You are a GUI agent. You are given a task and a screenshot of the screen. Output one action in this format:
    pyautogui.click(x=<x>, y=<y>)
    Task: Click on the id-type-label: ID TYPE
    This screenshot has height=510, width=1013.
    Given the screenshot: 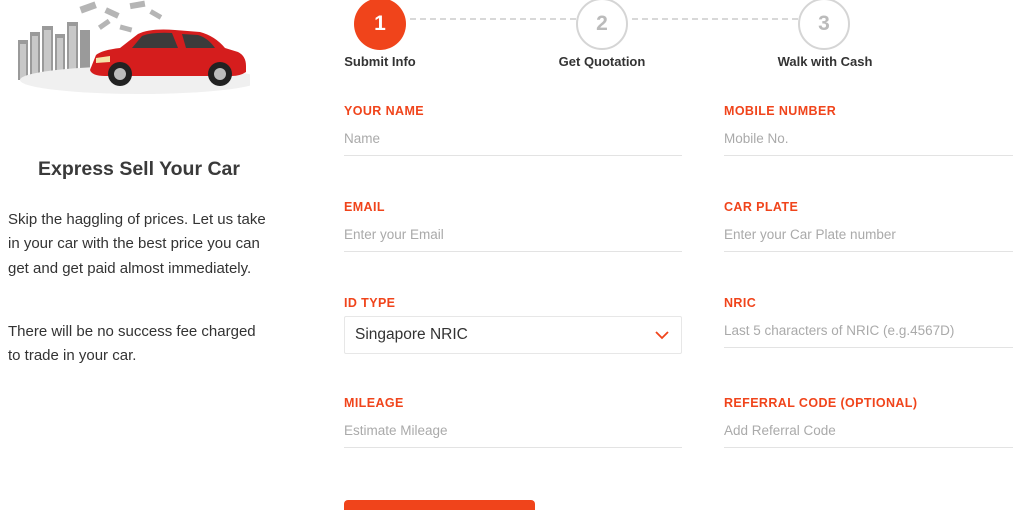 What is the action you would take?
    pyautogui.click(x=370, y=303)
    